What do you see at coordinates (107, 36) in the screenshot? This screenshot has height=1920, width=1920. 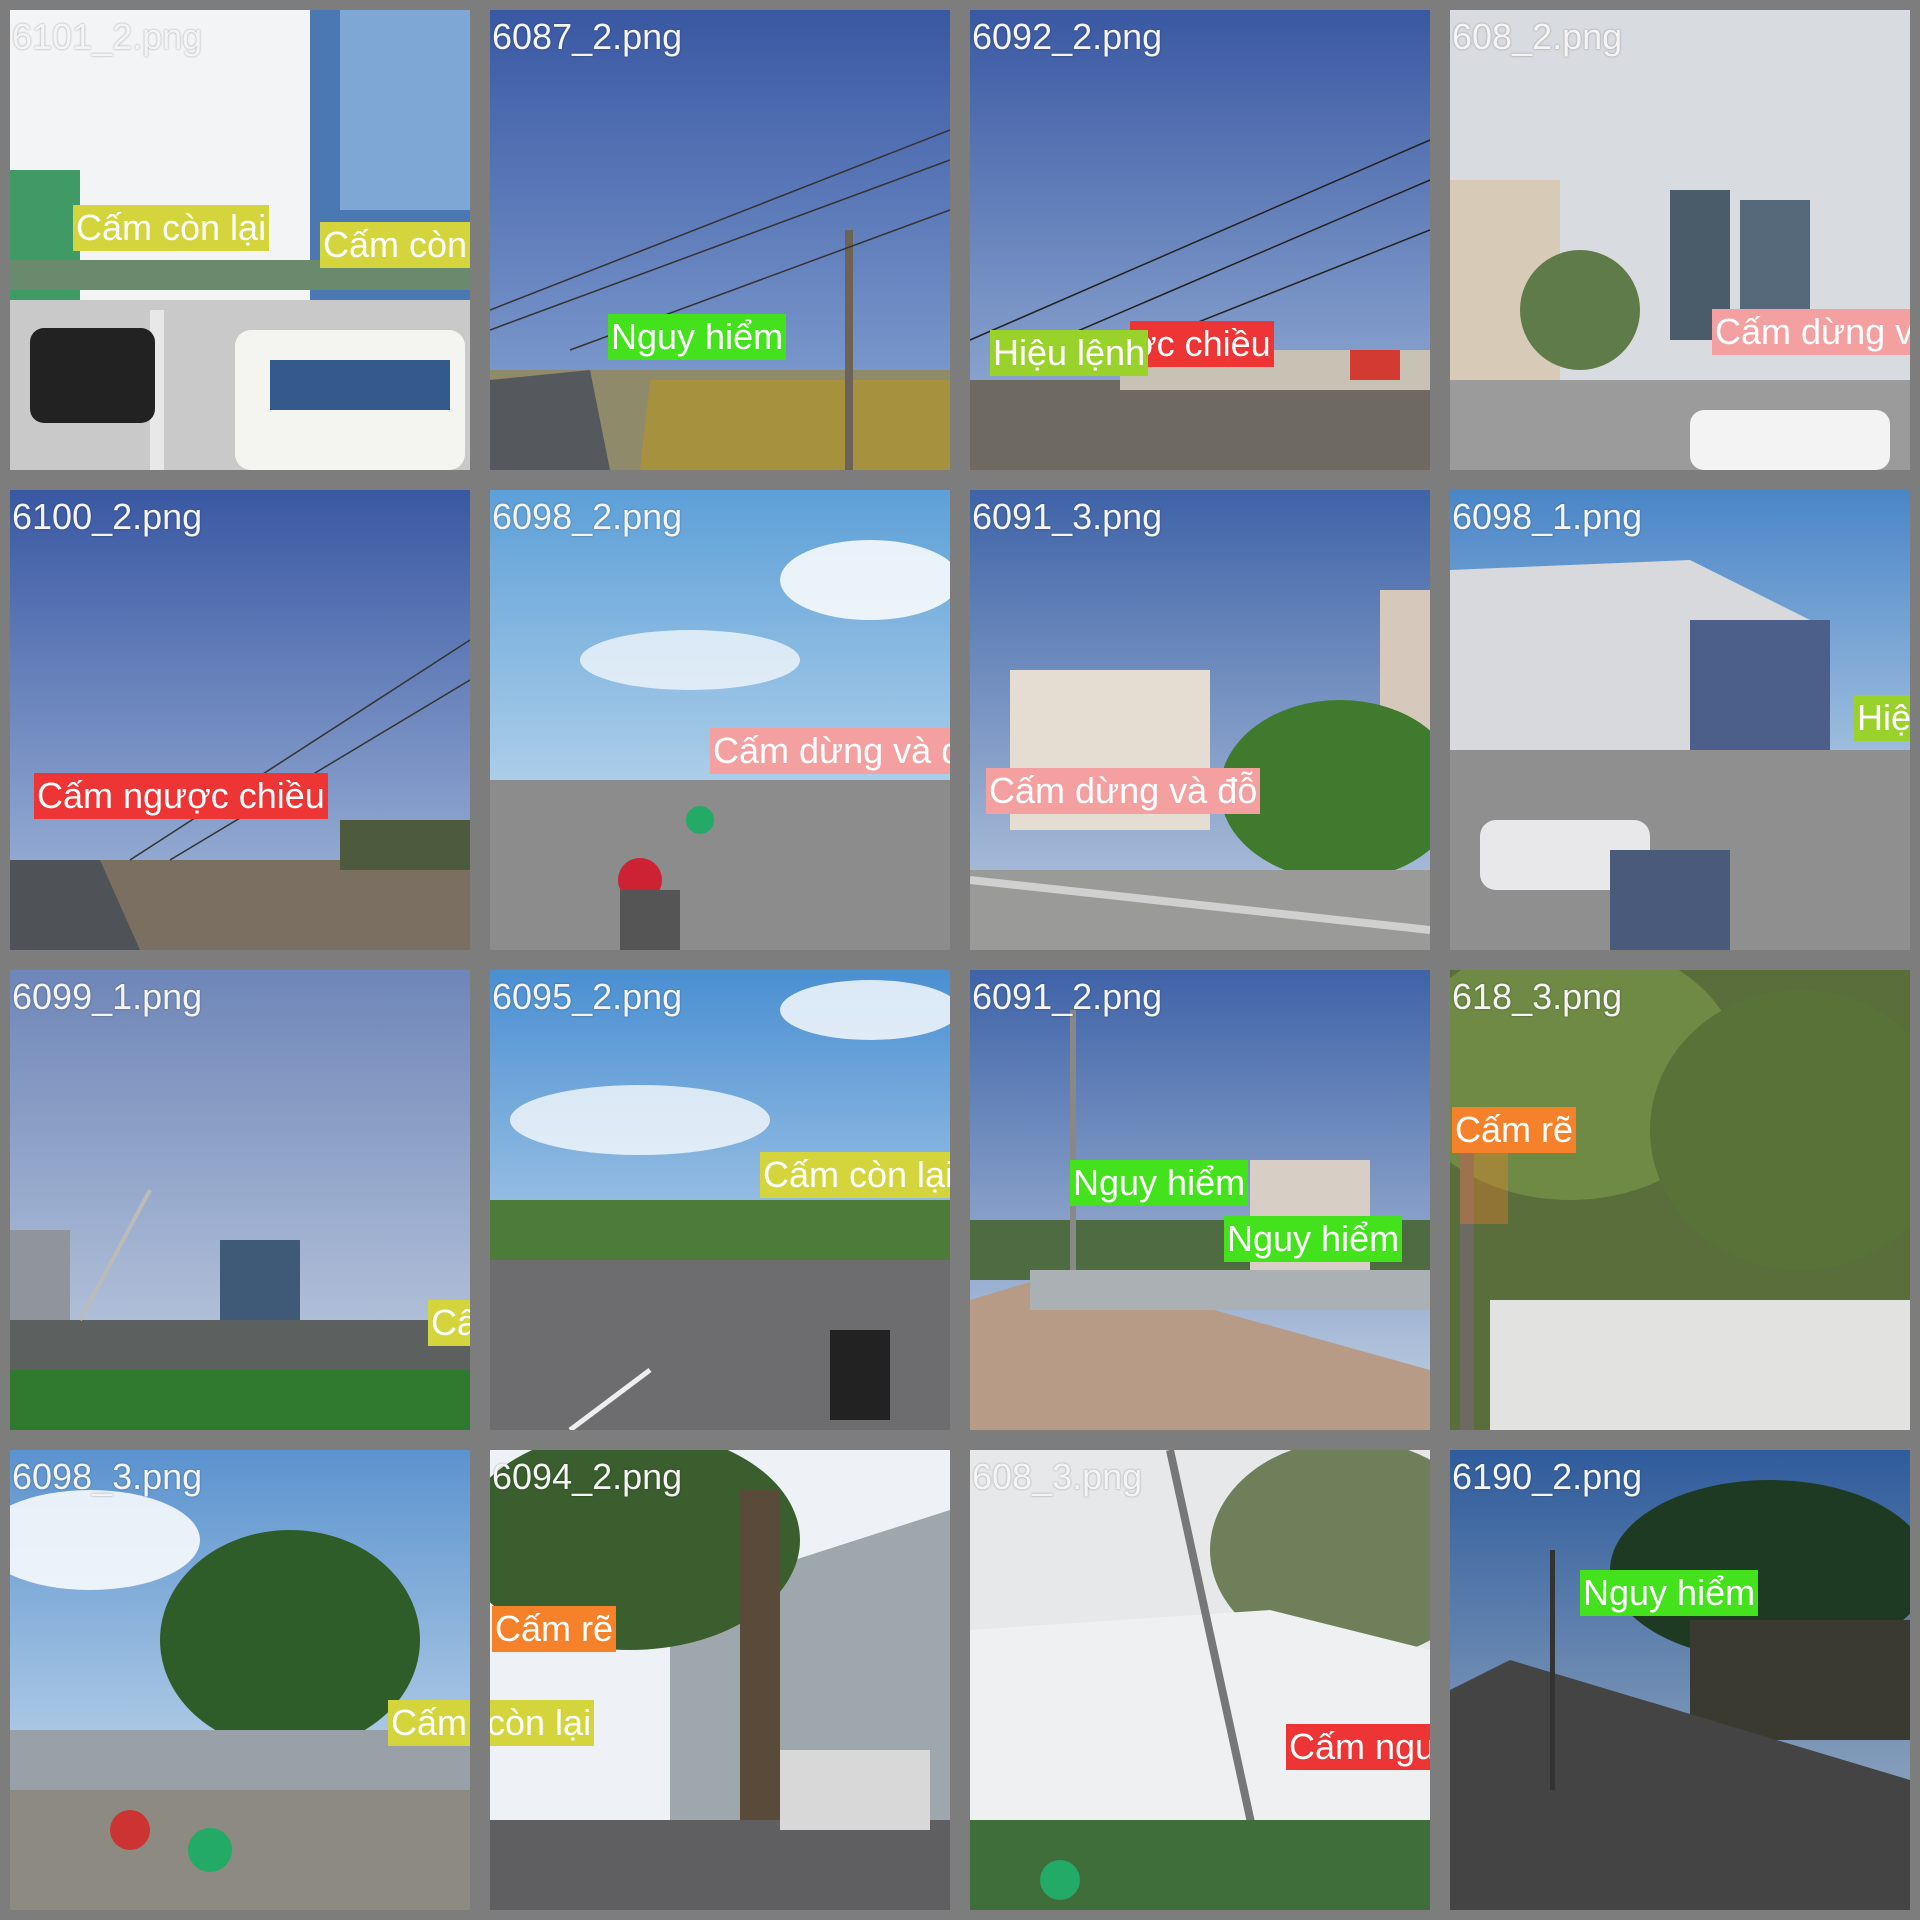 I see `image-filename: 6101_2.png` at bounding box center [107, 36].